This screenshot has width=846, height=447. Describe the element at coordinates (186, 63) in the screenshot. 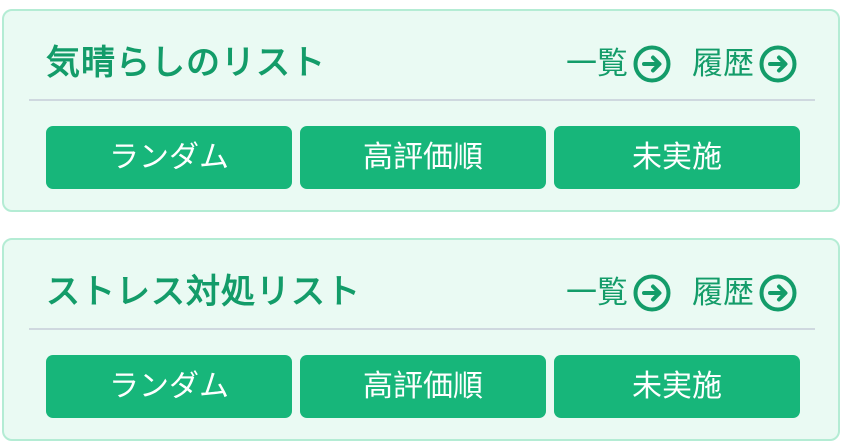

I see `card-title: 気晴らしのリスト` at that location.